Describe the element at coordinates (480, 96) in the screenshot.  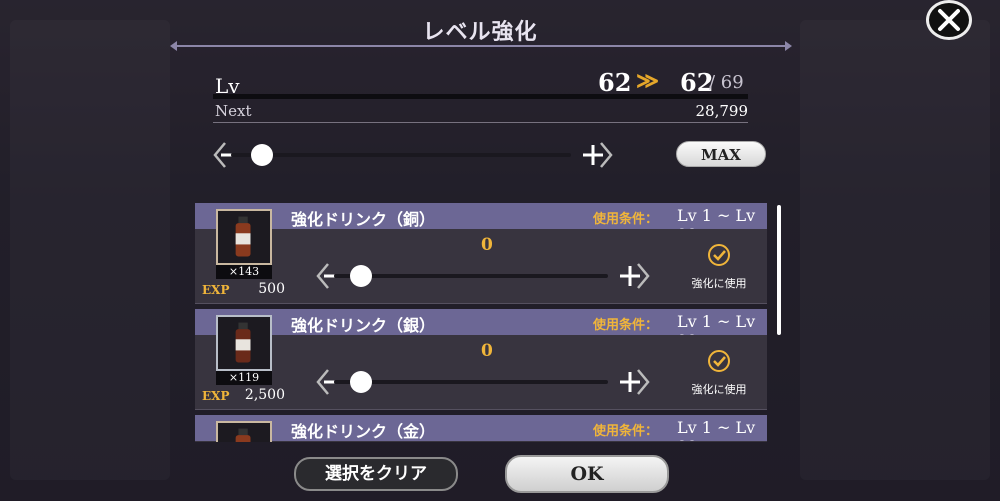
I see `level-progress-bar` at that location.